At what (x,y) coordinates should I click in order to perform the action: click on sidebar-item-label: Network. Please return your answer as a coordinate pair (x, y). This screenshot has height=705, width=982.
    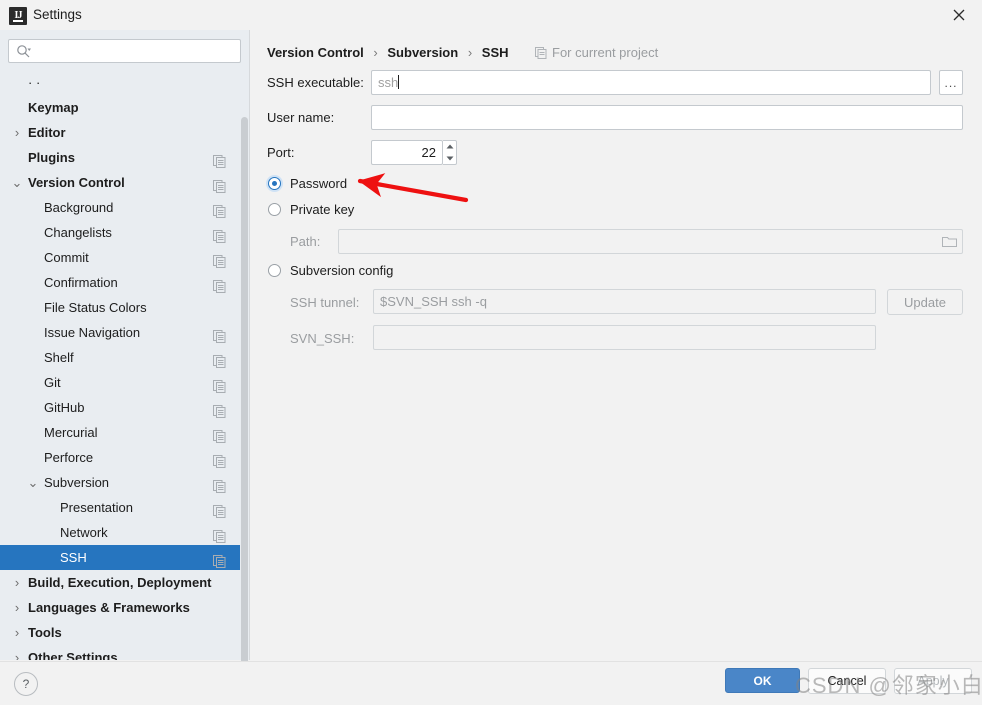
    Looking at the image, I should click on (84, 532).